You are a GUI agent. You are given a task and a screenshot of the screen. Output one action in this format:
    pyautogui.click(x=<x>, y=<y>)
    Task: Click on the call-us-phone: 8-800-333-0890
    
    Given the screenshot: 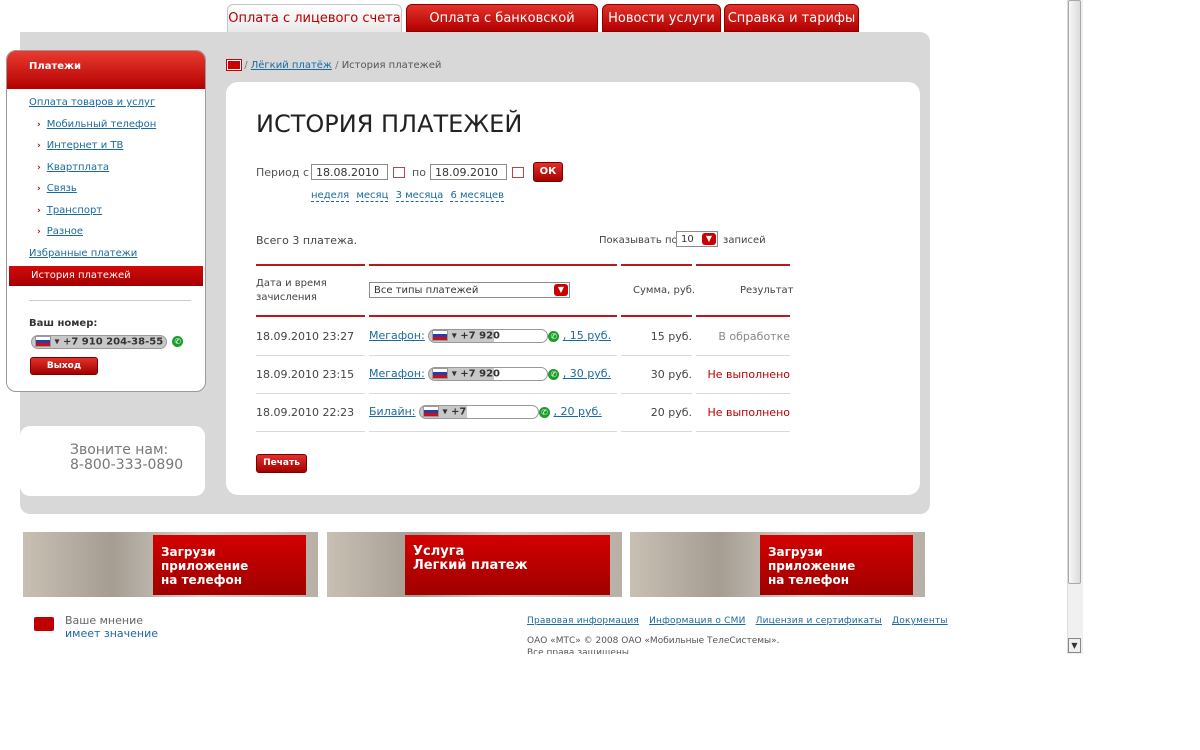 What is the action you would take?
    pyautogui.click(x=127, y=465)
    